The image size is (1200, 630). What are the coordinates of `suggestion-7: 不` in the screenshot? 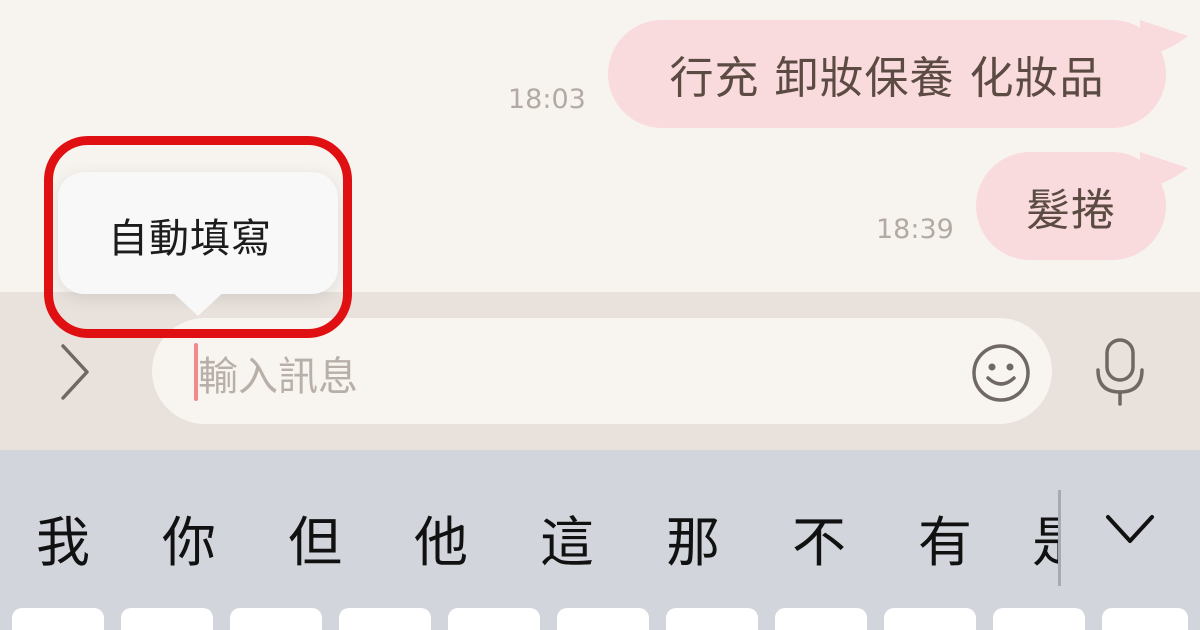 It's located at (819, 537).